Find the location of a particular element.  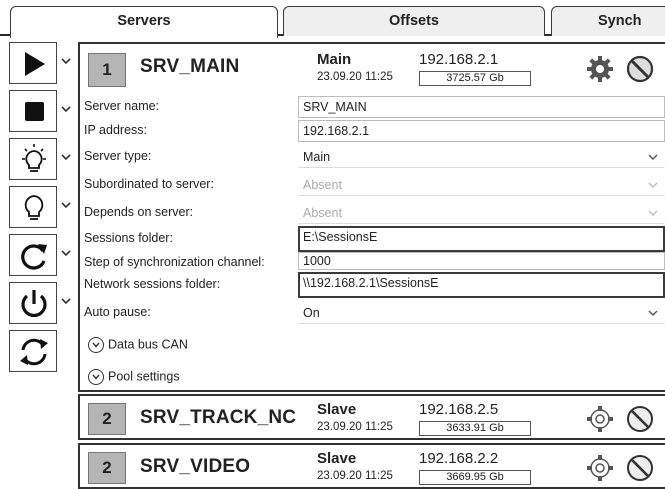

ip-address-input: 192.168.2.1 is located at coordinates (481, 131).